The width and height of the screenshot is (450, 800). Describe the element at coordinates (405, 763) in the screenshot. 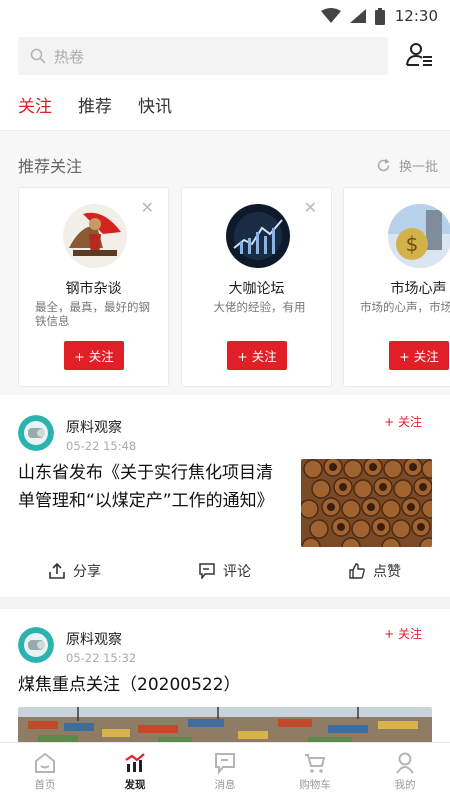

I see `profile-icon` at that location.